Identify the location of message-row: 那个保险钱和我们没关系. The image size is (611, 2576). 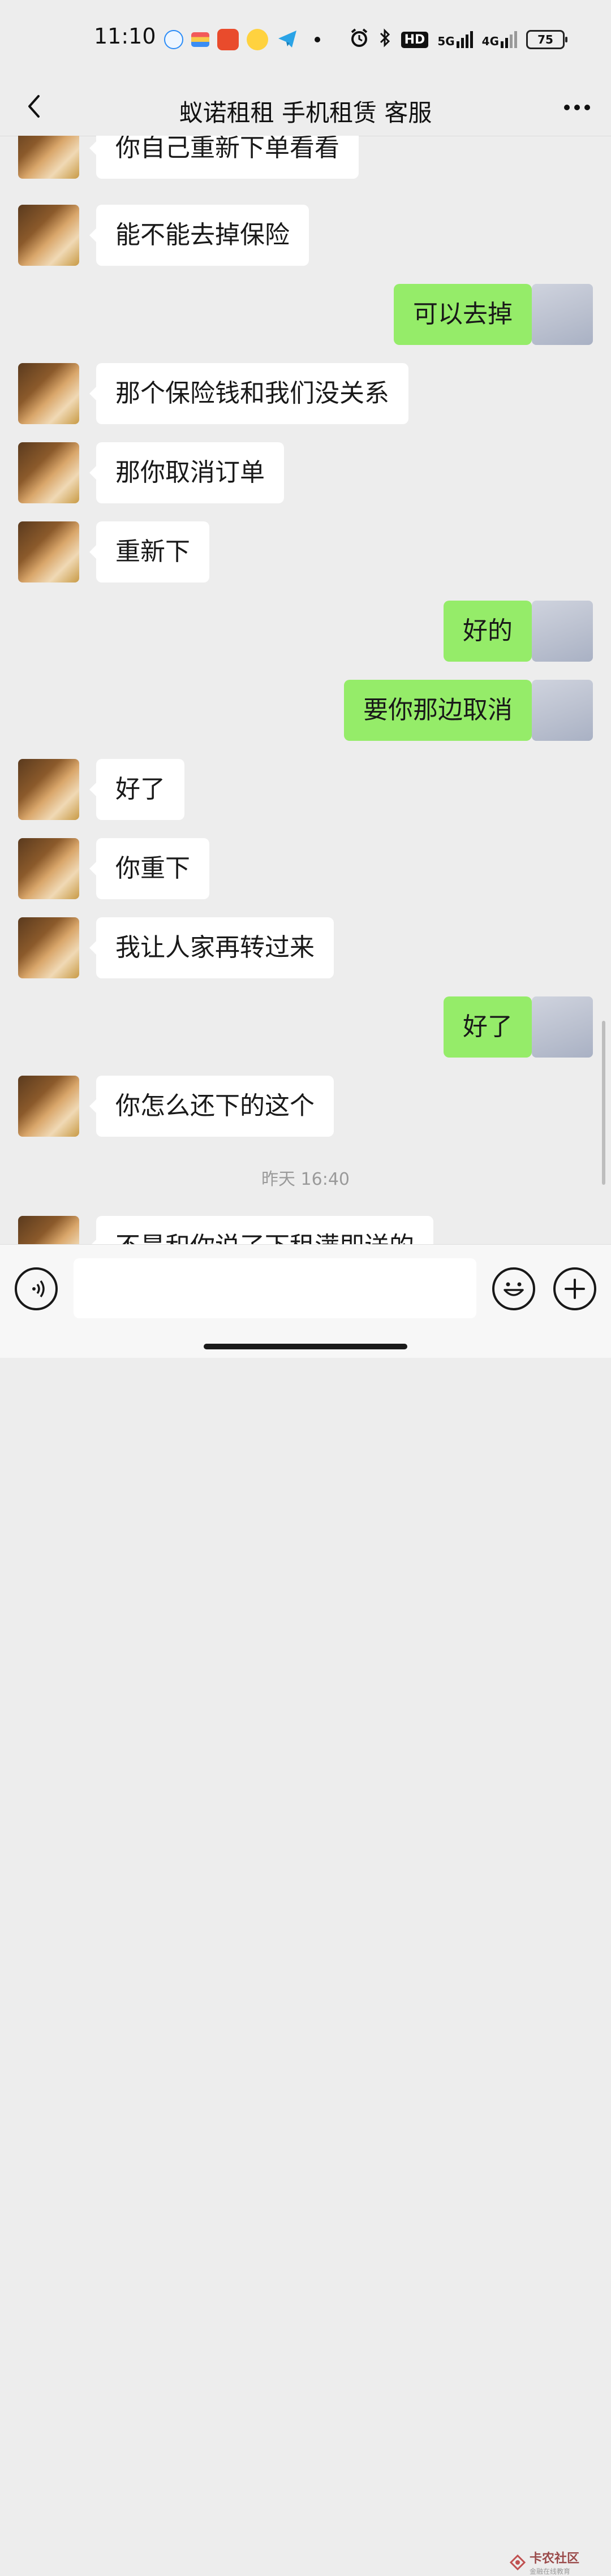
(305, 394).